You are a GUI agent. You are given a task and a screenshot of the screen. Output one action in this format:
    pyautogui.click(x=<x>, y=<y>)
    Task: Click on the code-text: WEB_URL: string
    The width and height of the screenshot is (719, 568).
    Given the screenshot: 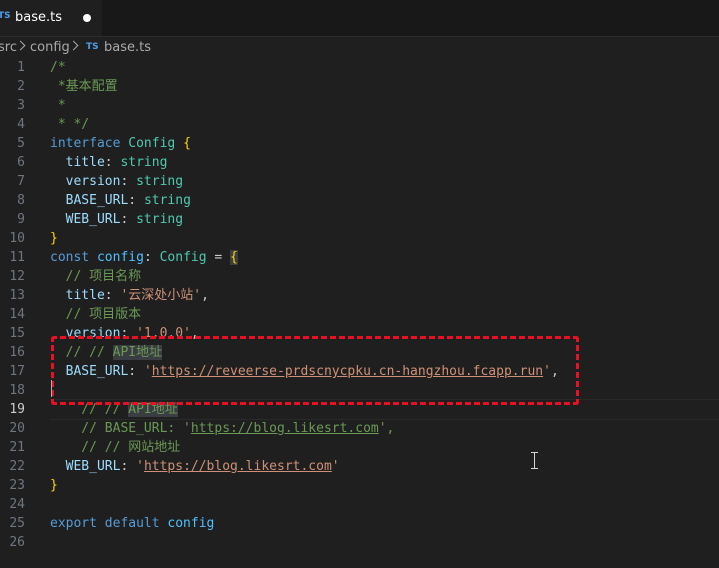 What is the action you would take?
    pyautogui.click(x=116, y=219)
    